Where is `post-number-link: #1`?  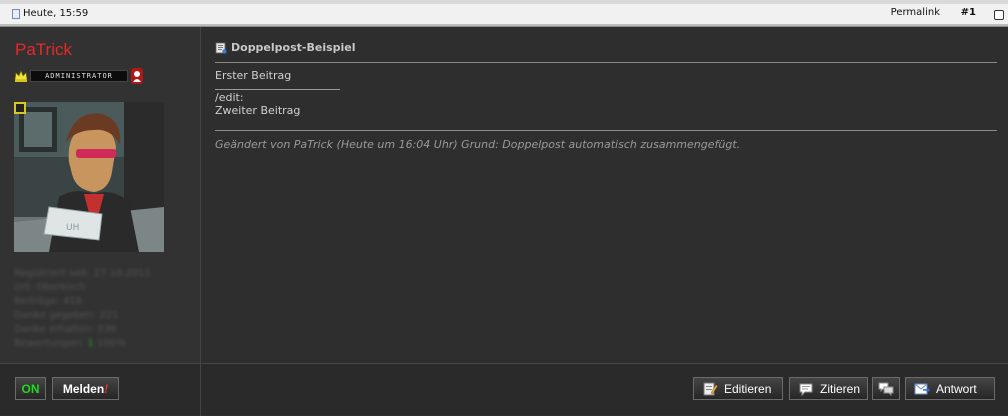 post-number-link: #1 is located at coordinates (968, 12).